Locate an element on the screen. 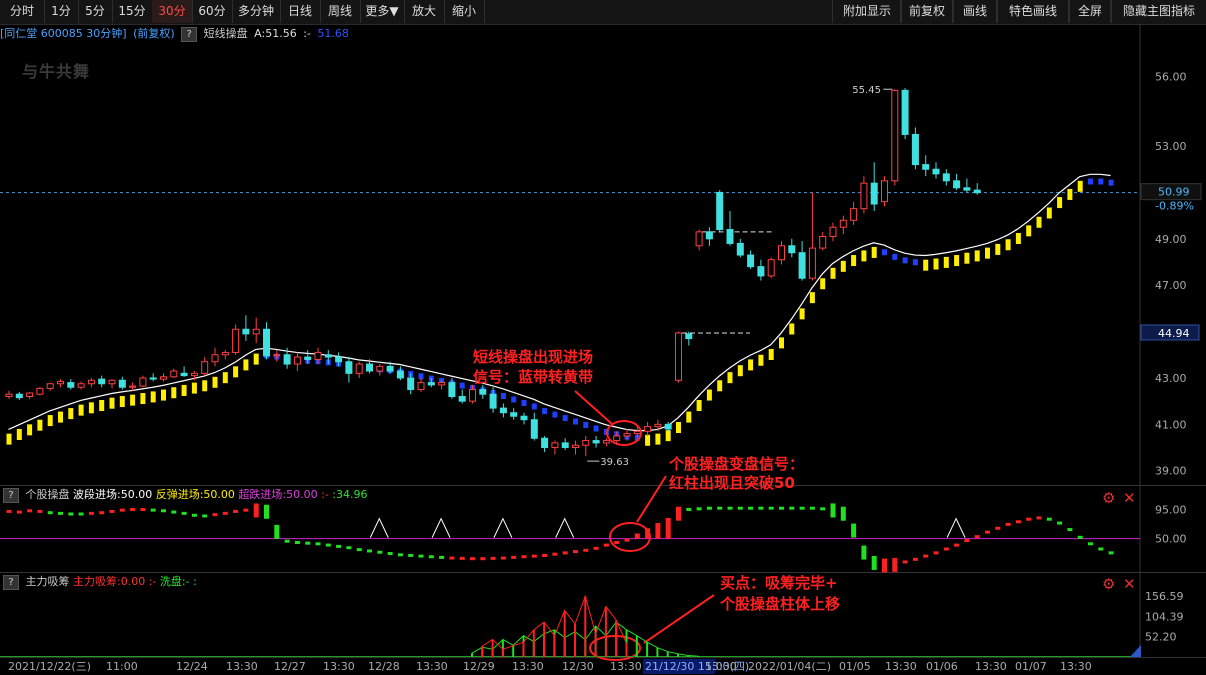 This screenshot has width=1206, height=675. toolbar-right-button-0: 附加显示 is located at coordinates (867, 11).